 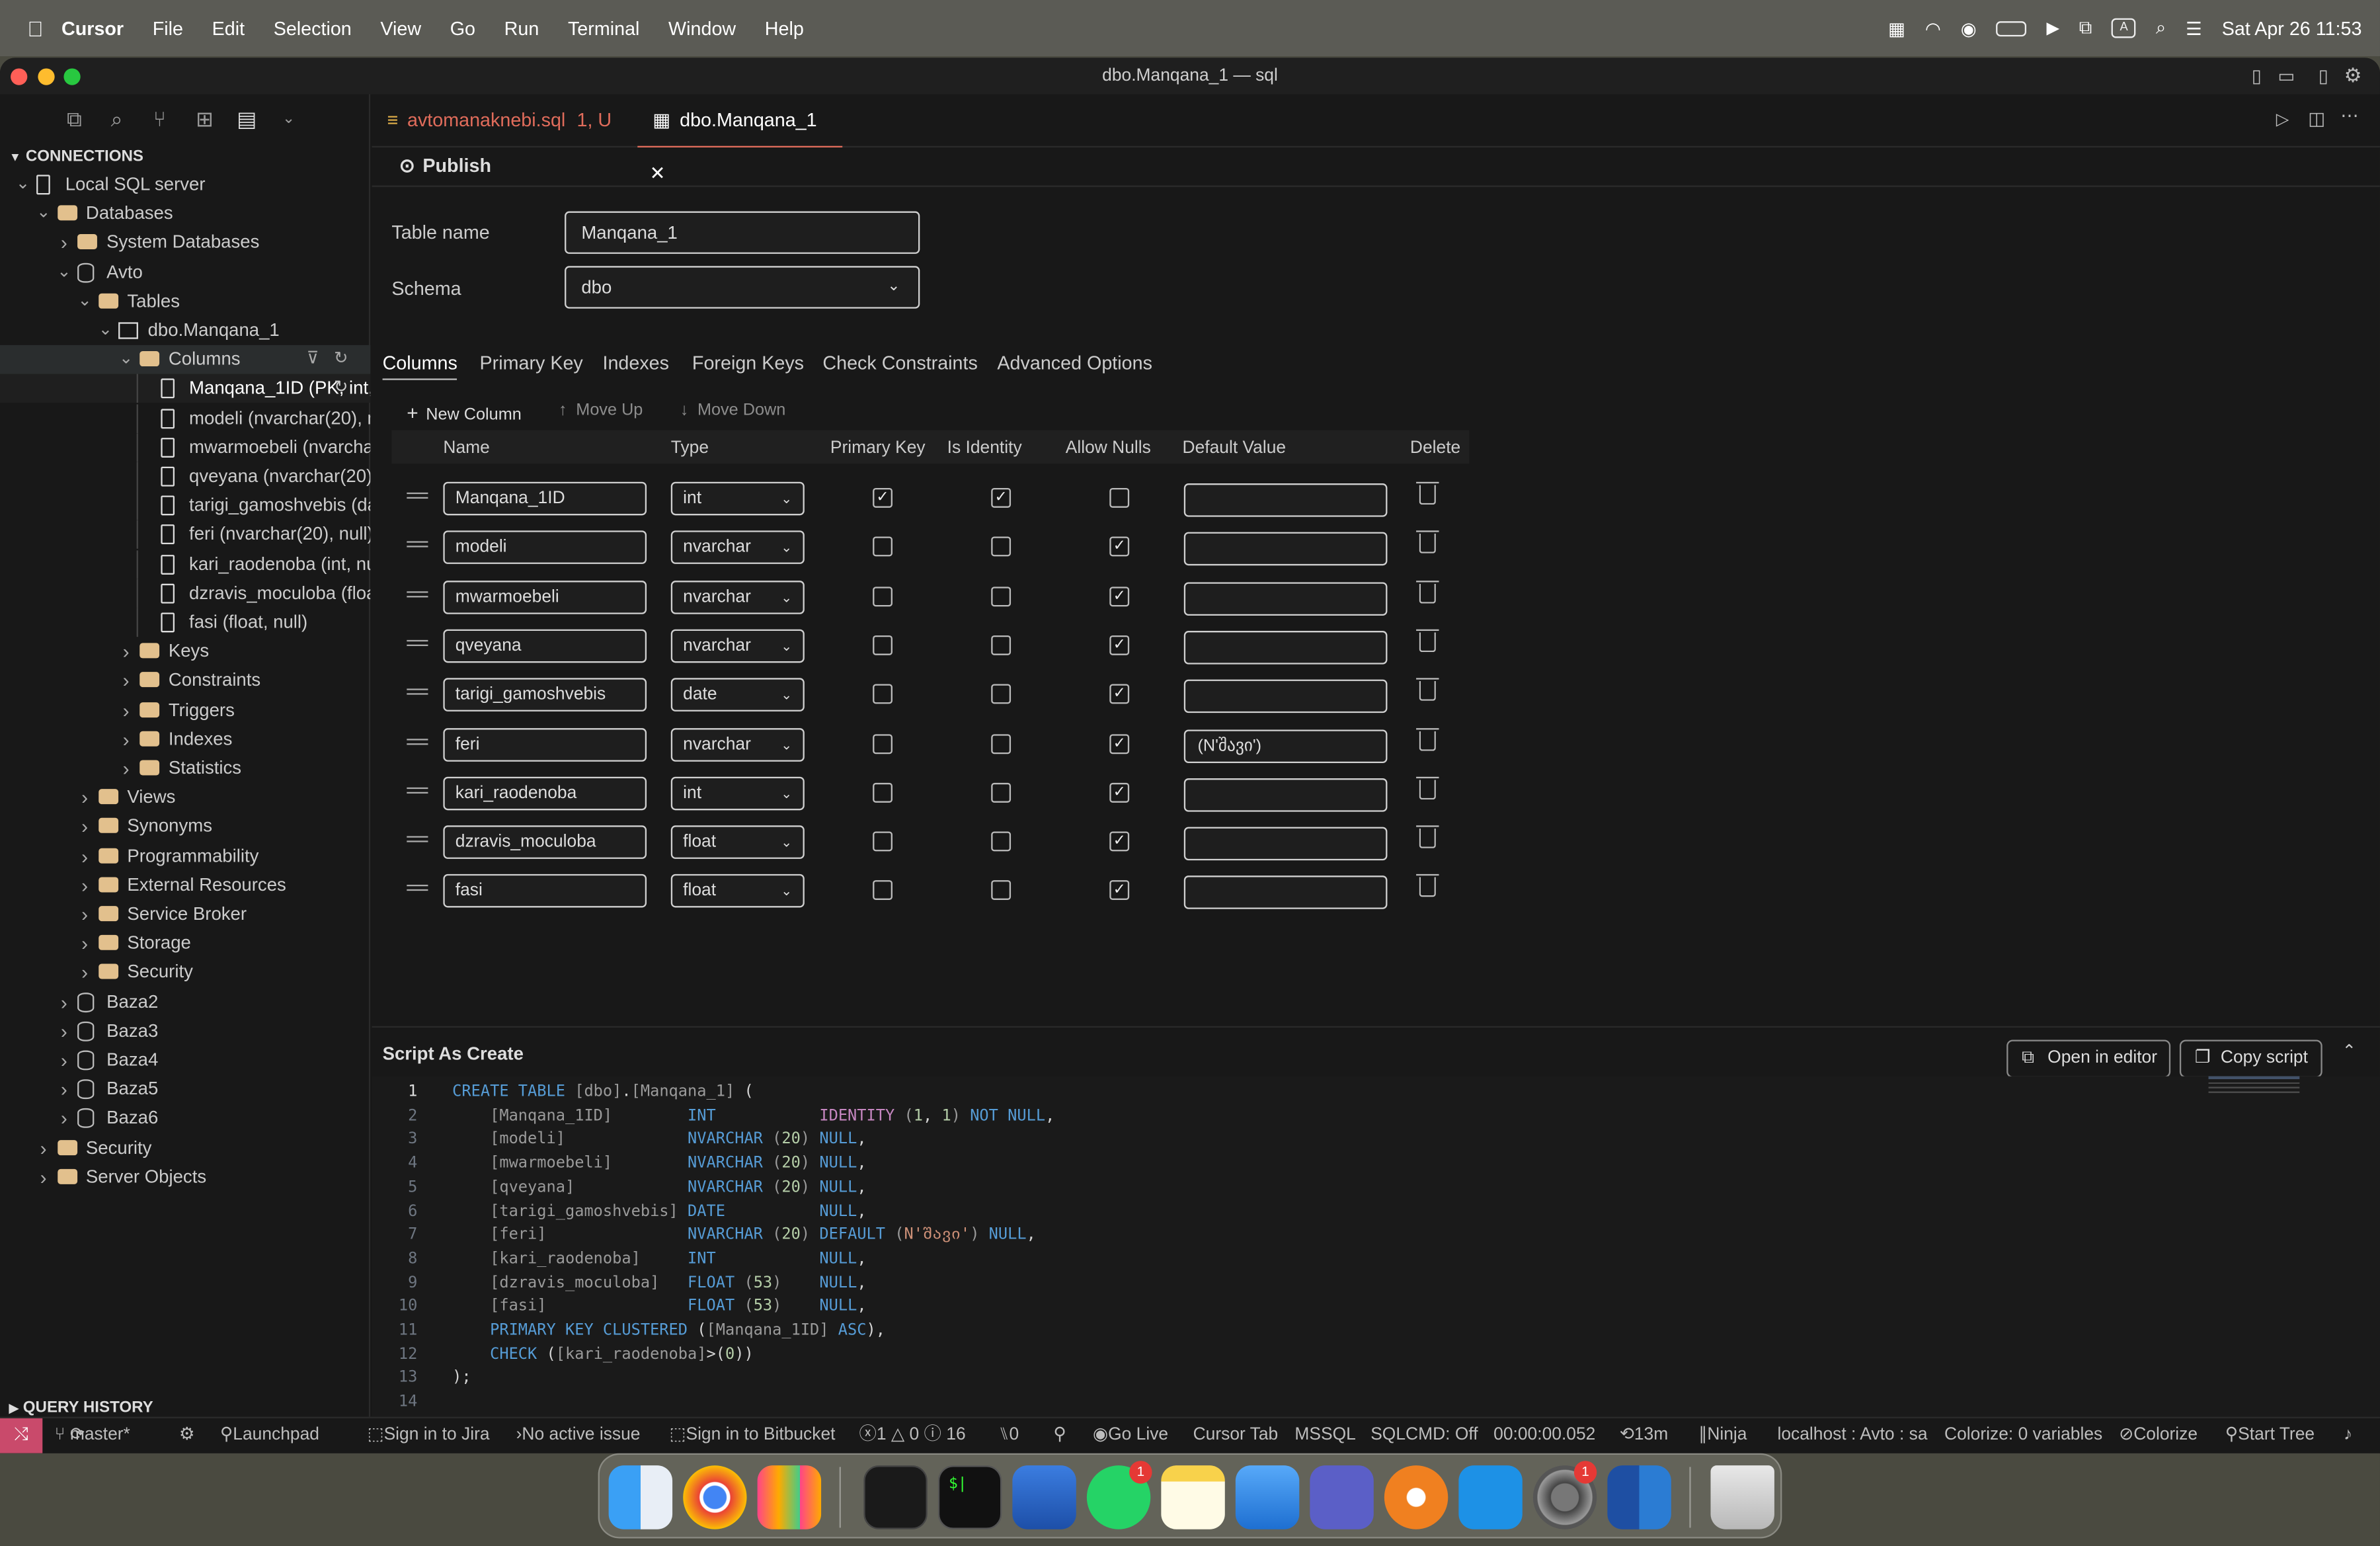 I want to click on collapse-panel-chevron-icon: ⌃, so click(x=2349, y=1051).